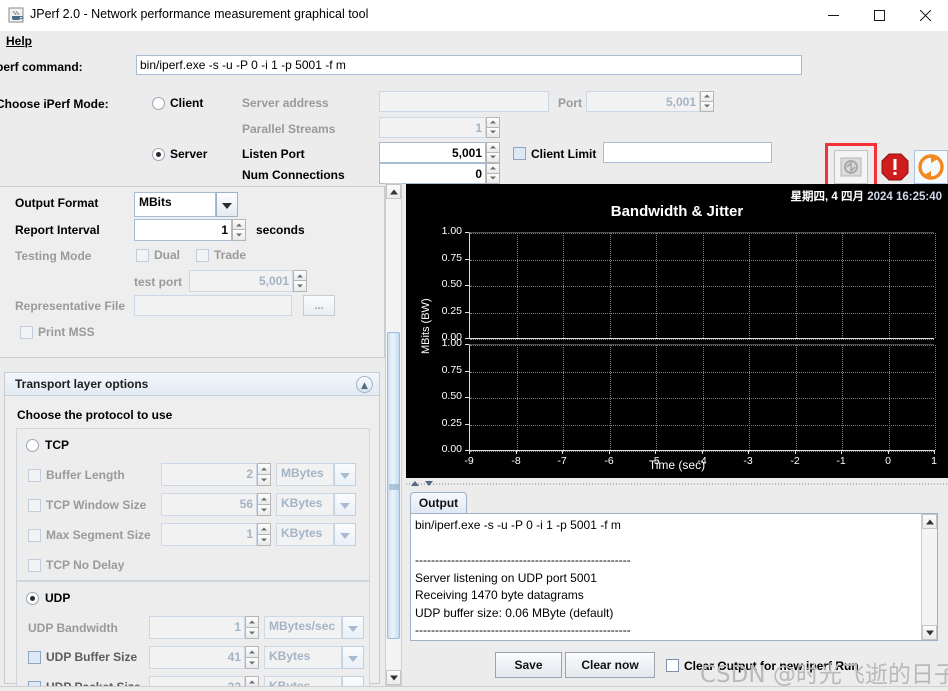 This screenshot has width=948, height=691. I want to click on clear-output-checkbox, so click(672, 665).